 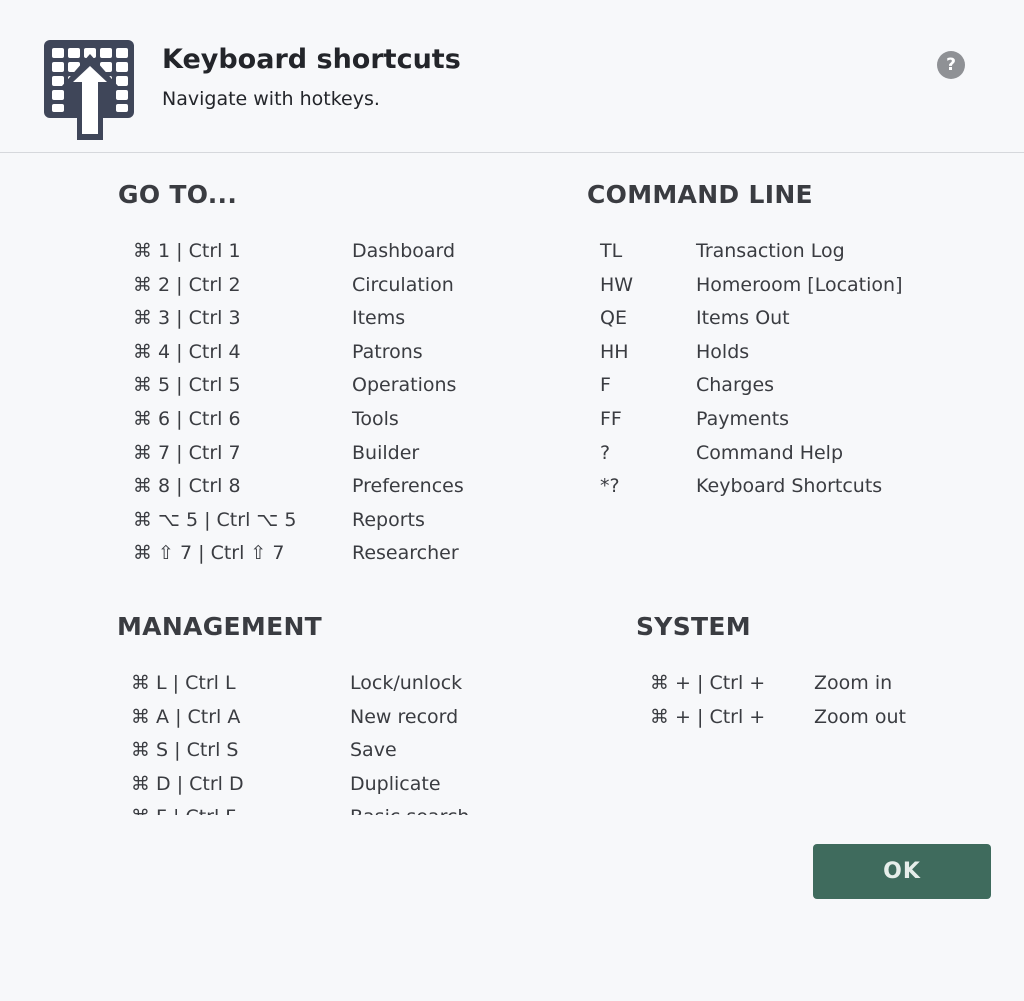 What do you see at coordinates (187, 385) in the screenshot?
I see `shortcut-key: ⌘ 5 | Ctrl 5` at bounding box center [187, 385].